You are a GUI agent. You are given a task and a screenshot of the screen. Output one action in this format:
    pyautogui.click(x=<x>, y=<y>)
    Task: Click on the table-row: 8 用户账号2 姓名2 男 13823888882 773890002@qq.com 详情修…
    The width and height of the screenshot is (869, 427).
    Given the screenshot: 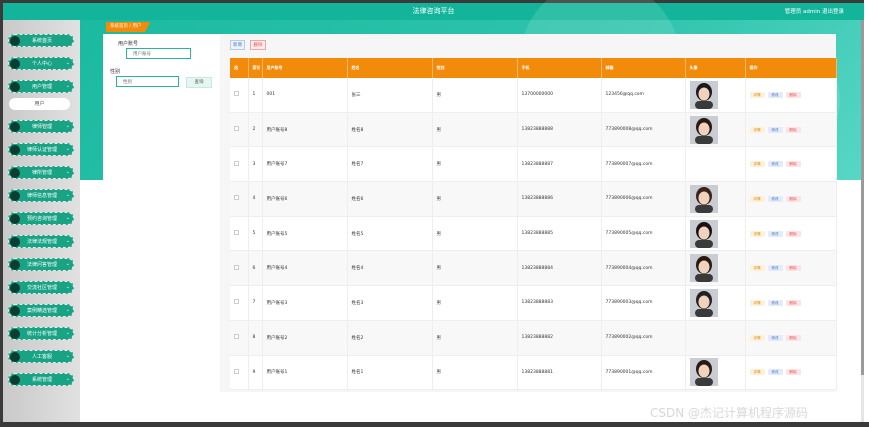 What is the action you would take?
    pyautogui.click(x=533, y=338)
    